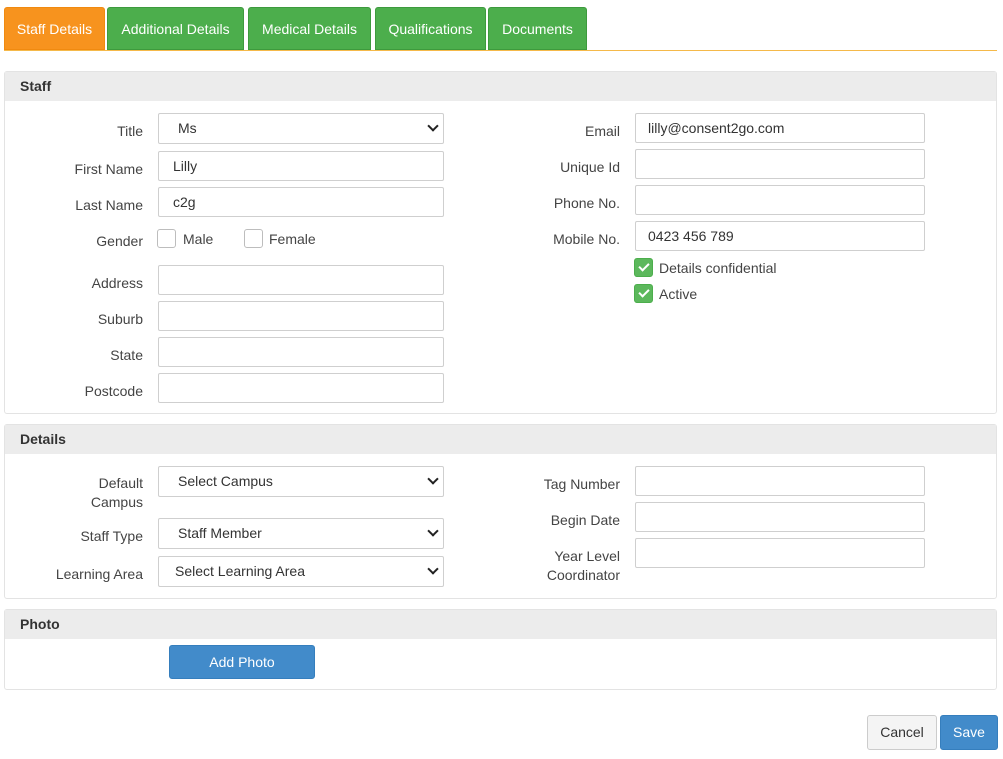 The image size is (1003, 759). I want to click on address-label: Address, so click(117, 283).